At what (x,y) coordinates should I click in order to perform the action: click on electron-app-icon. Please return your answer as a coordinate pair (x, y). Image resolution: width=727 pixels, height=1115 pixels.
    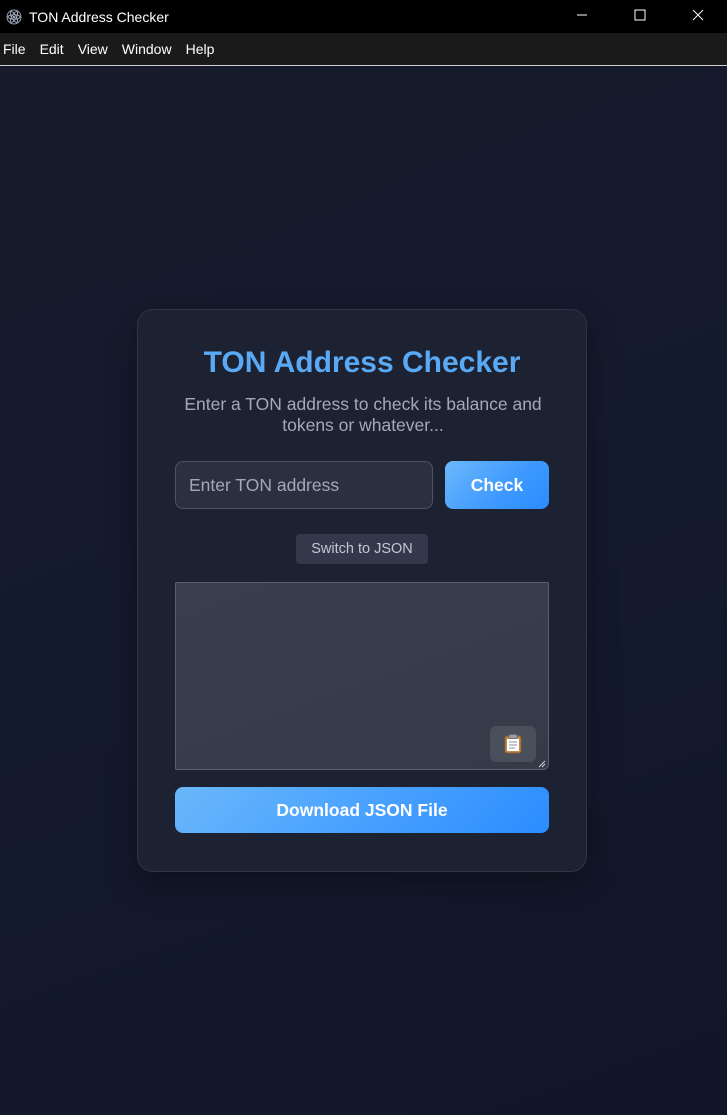
    Looking at the image, I should click on (14, 17).